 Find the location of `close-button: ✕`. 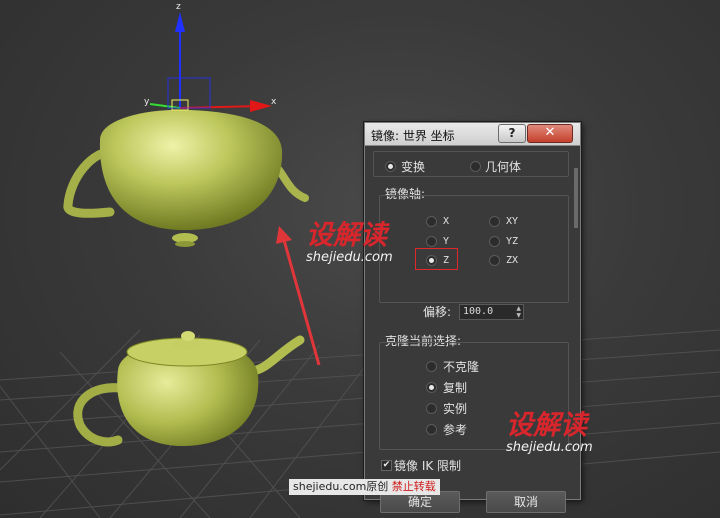

close-button: ✕ is located at coordinates (550, 133).